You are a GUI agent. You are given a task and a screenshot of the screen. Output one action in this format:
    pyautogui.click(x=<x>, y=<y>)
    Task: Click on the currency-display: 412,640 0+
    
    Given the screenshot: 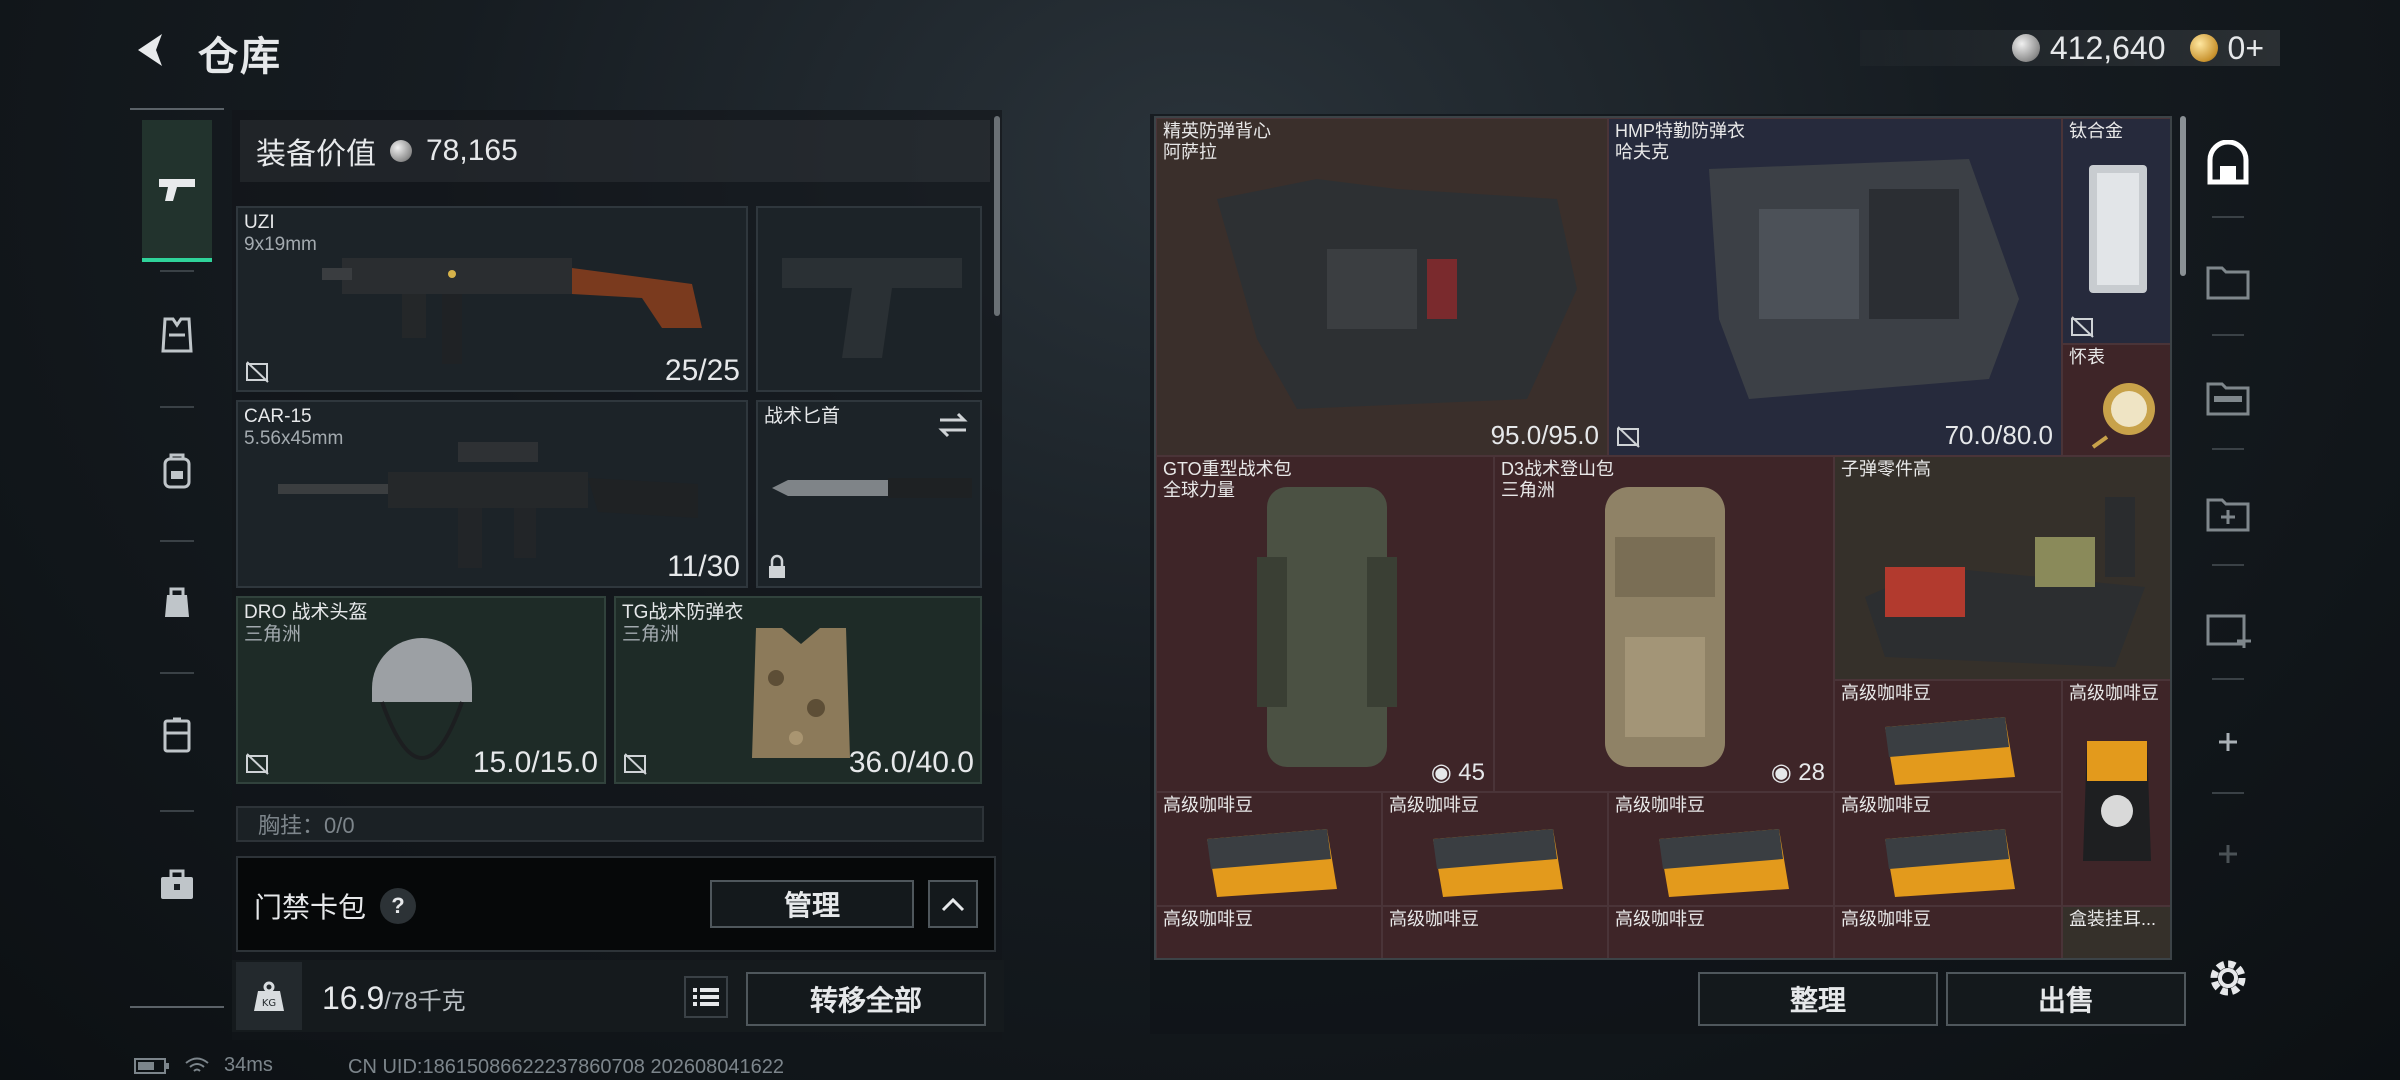 What is the action you would take?
    pyautogui.click(x=2070, y=48)
    